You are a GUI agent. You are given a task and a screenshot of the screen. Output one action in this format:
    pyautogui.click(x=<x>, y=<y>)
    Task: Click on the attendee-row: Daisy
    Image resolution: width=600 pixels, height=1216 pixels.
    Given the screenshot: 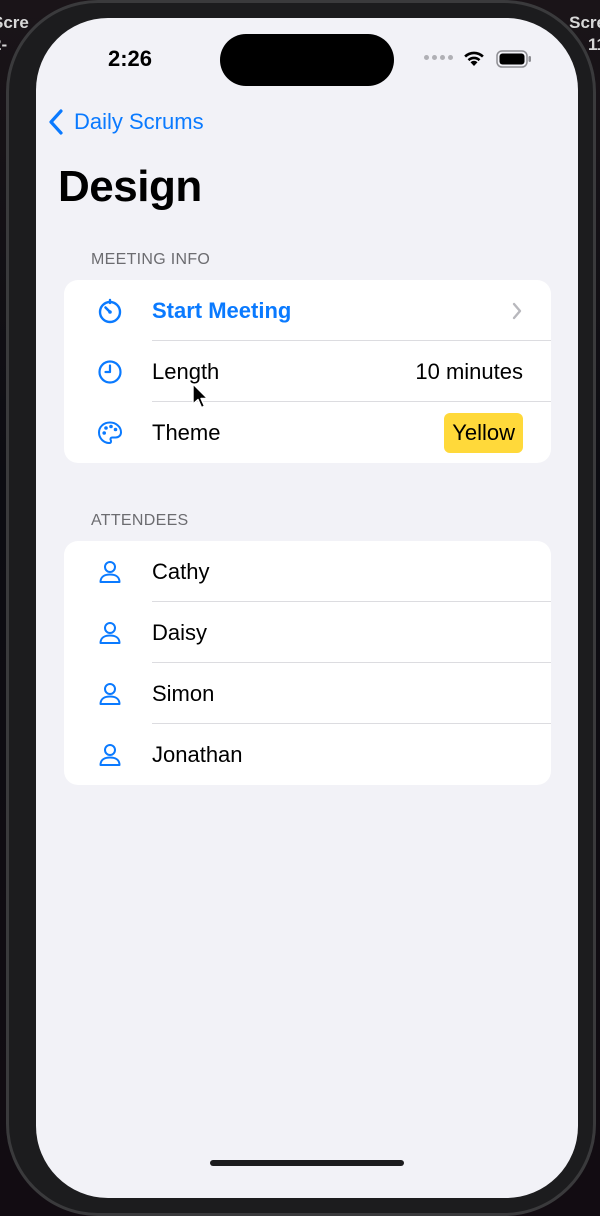 What is the action you would take?
    pyautogui.click(x=307, y=632)
    